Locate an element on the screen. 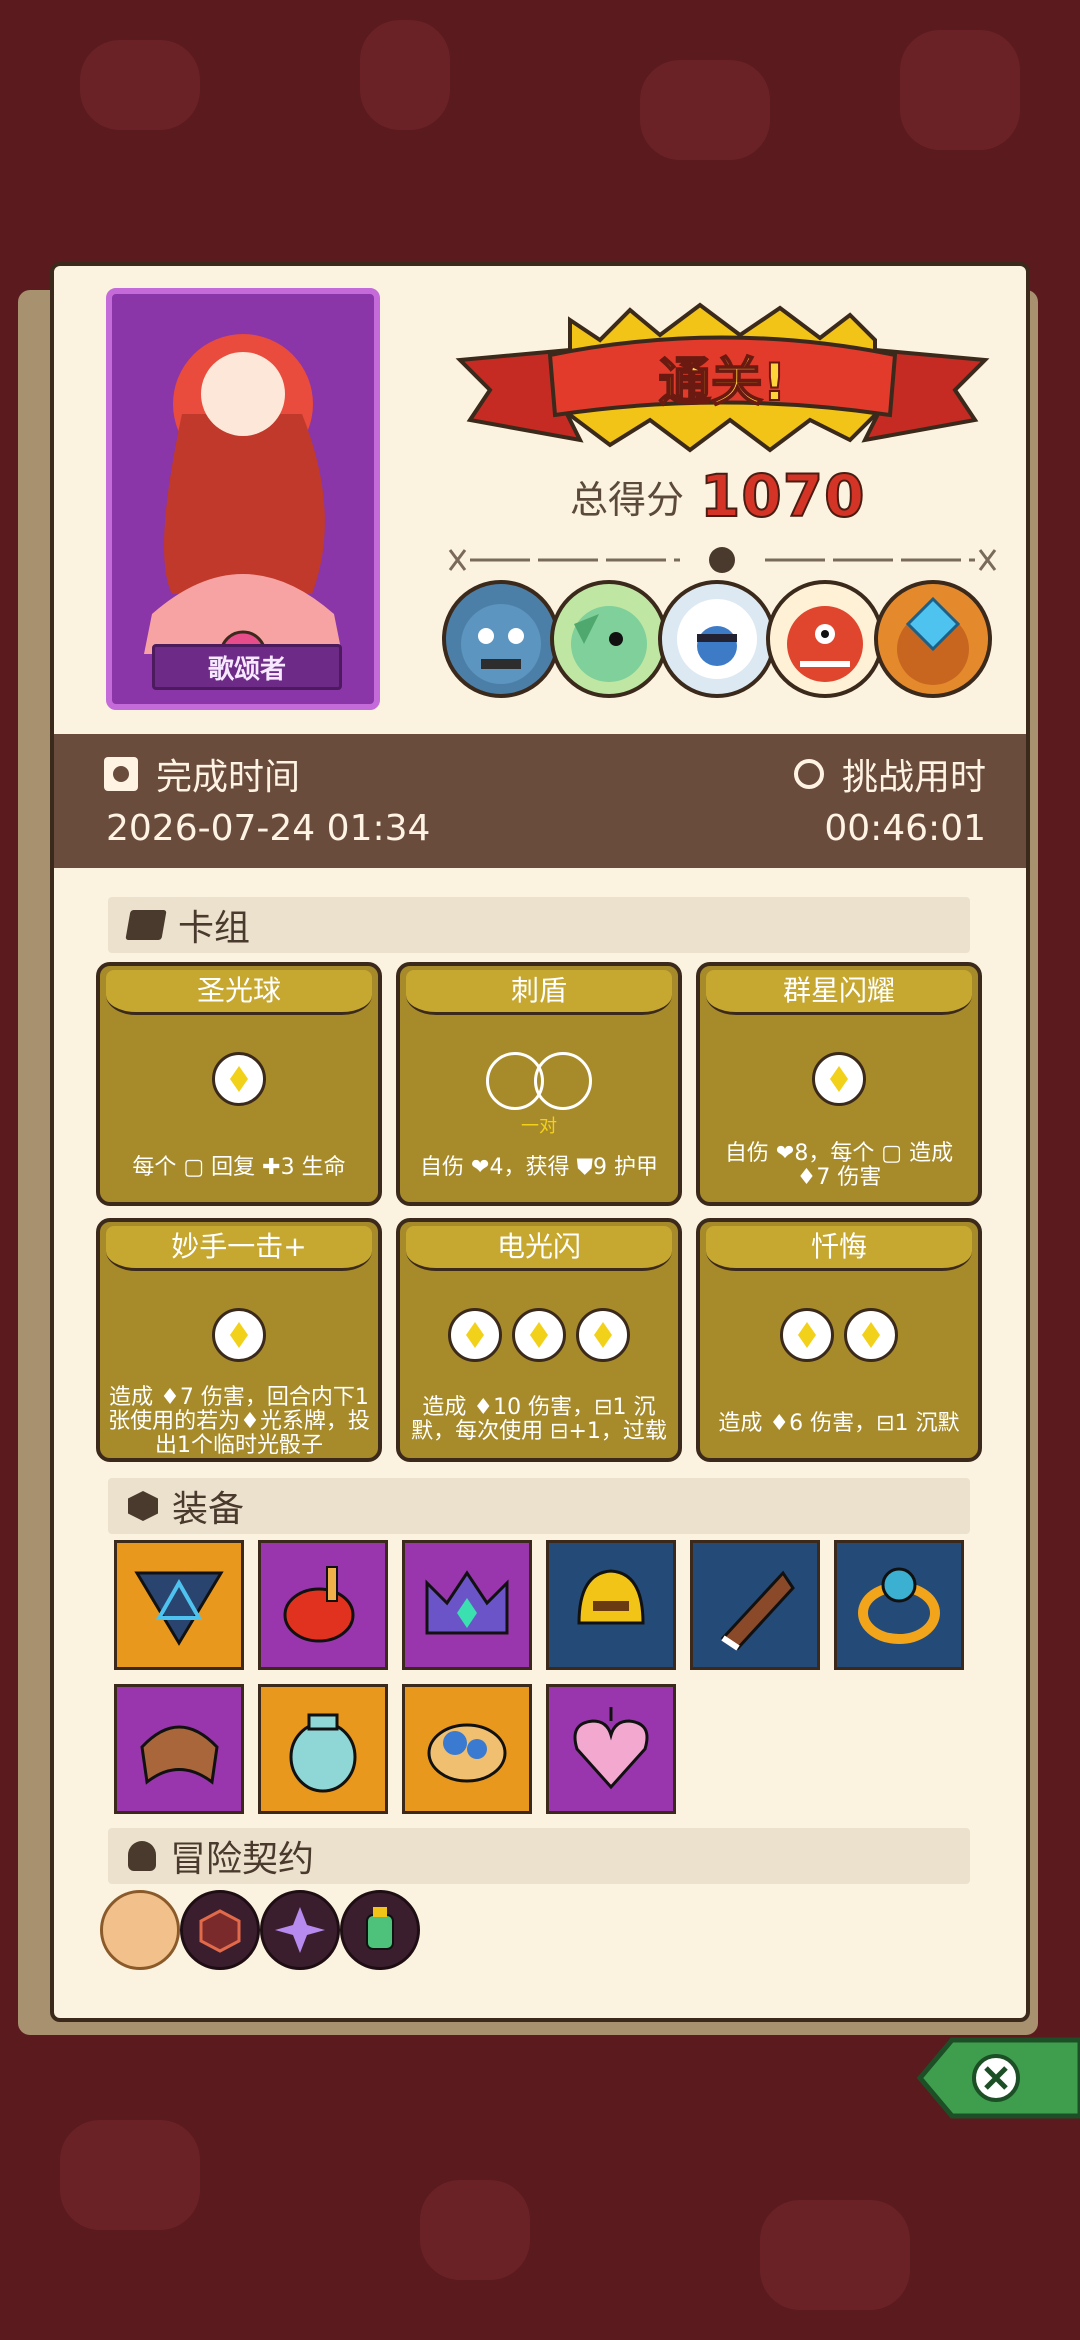 The image size is (1080, 2340). card-stars-shine: 群星闪耀 自伤 ❤8，每个 ▢ 造成 ♦7 伤害 is located at coordinates (839, 1084).